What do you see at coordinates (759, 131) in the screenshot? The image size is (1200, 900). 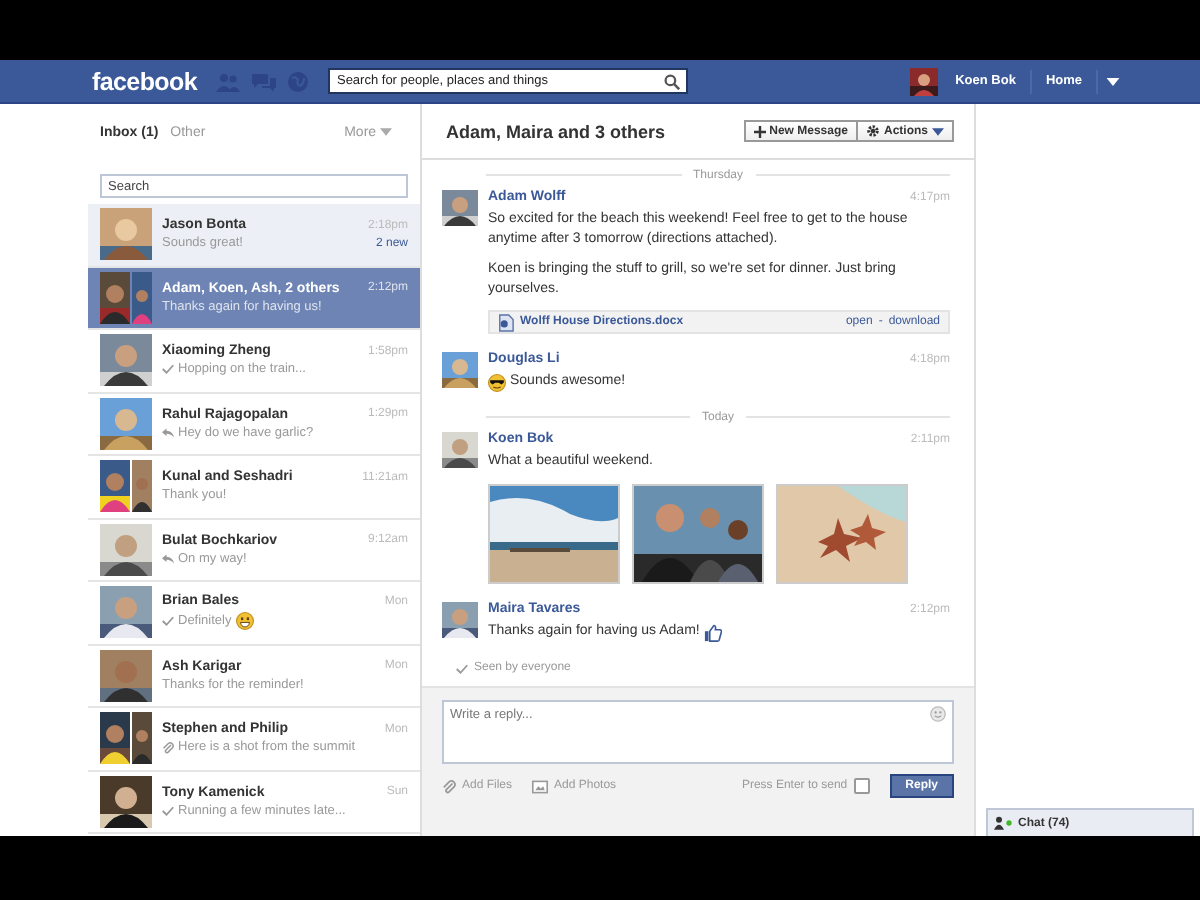 I see `plus-icon` at bounding box center [759, 131].